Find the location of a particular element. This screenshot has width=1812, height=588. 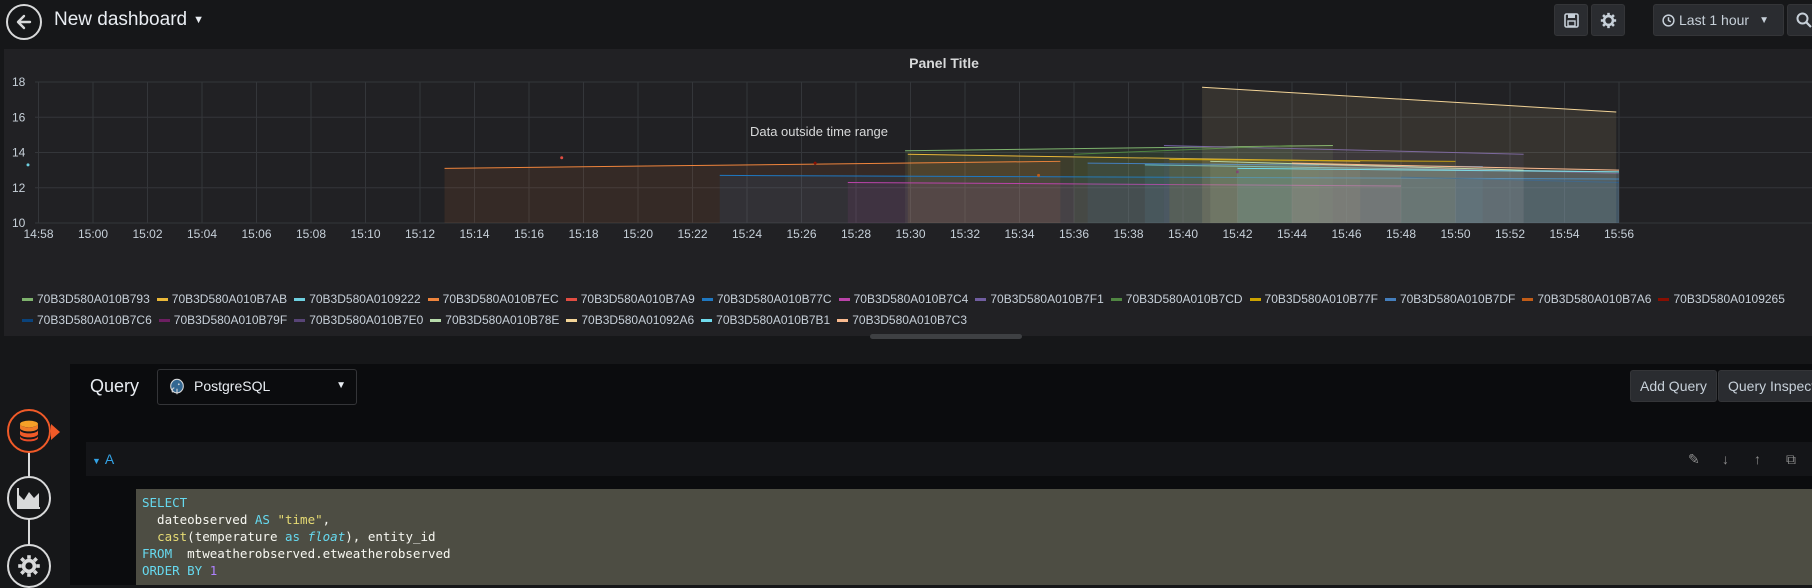

legend-label: 70B3D580A010B793 is located at coordinates (93, 299).